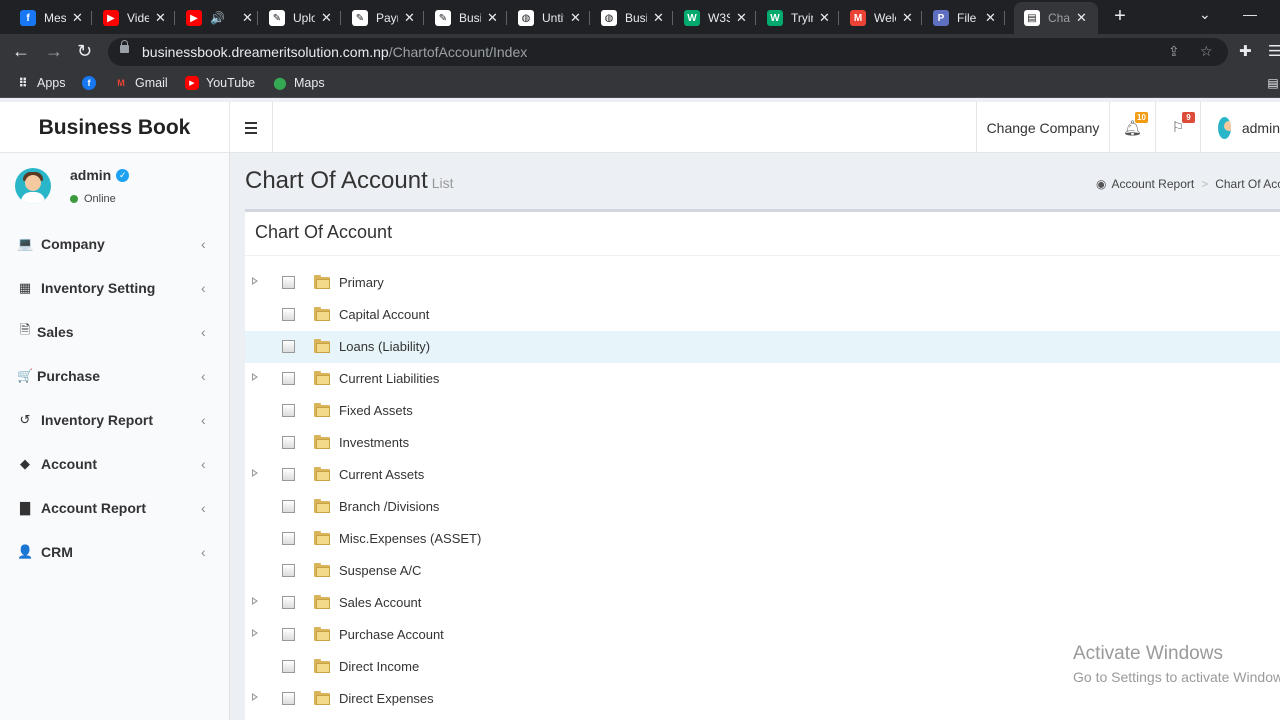 Image resolution: width=1280 pixels, height=720 pixels. What do you see at coordinates (1250, 14) in the screenshot?
I see `minimize-button: —` at bounding box center [1250, 14].